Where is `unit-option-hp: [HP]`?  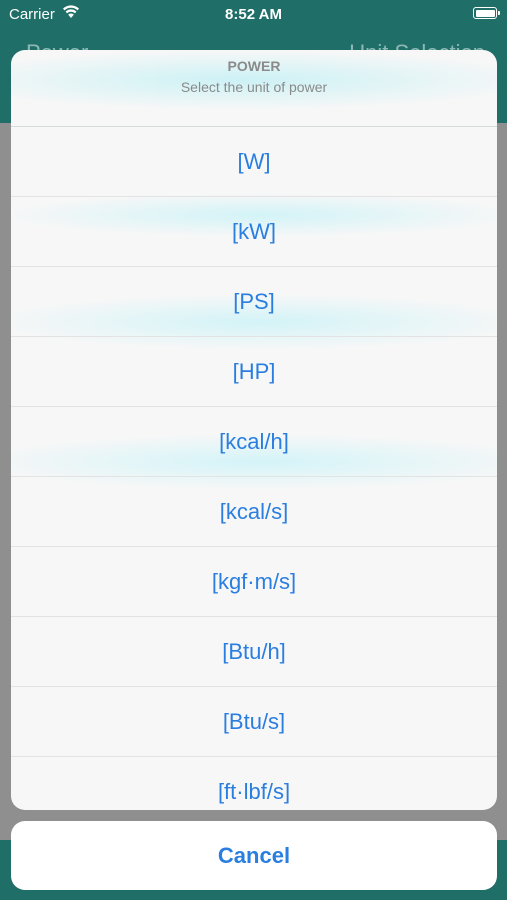 unit-option-hp: [HP] is located at coordinates (254, 372).